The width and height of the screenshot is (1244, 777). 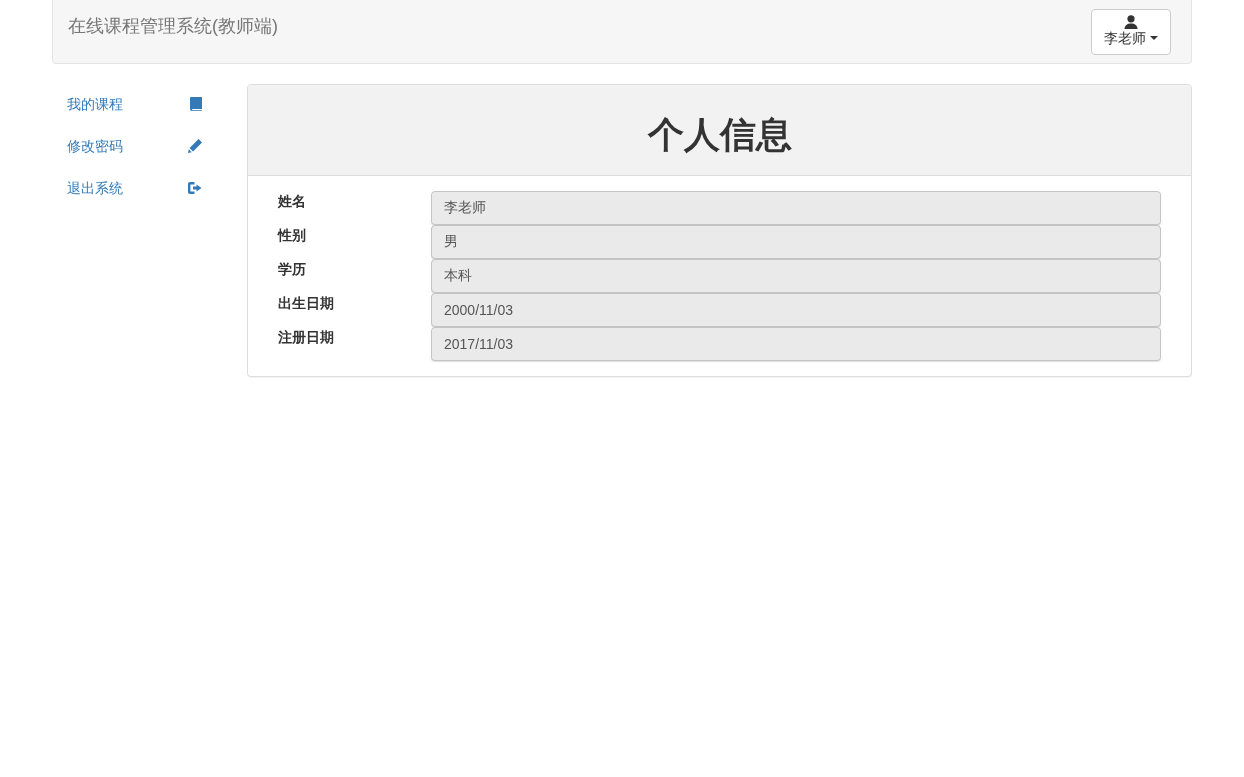 What do you see at coordinates (134, 188) in the screenshot?
I see `sidebar-link: 退出系统` at bounding box center [134, 188].